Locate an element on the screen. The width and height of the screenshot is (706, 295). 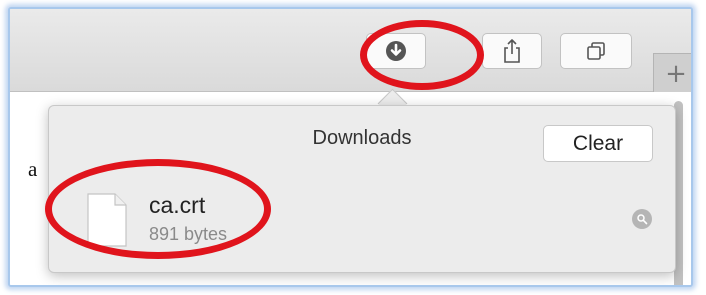
highlight-ring-download-button is located at coordinates (422, 55).